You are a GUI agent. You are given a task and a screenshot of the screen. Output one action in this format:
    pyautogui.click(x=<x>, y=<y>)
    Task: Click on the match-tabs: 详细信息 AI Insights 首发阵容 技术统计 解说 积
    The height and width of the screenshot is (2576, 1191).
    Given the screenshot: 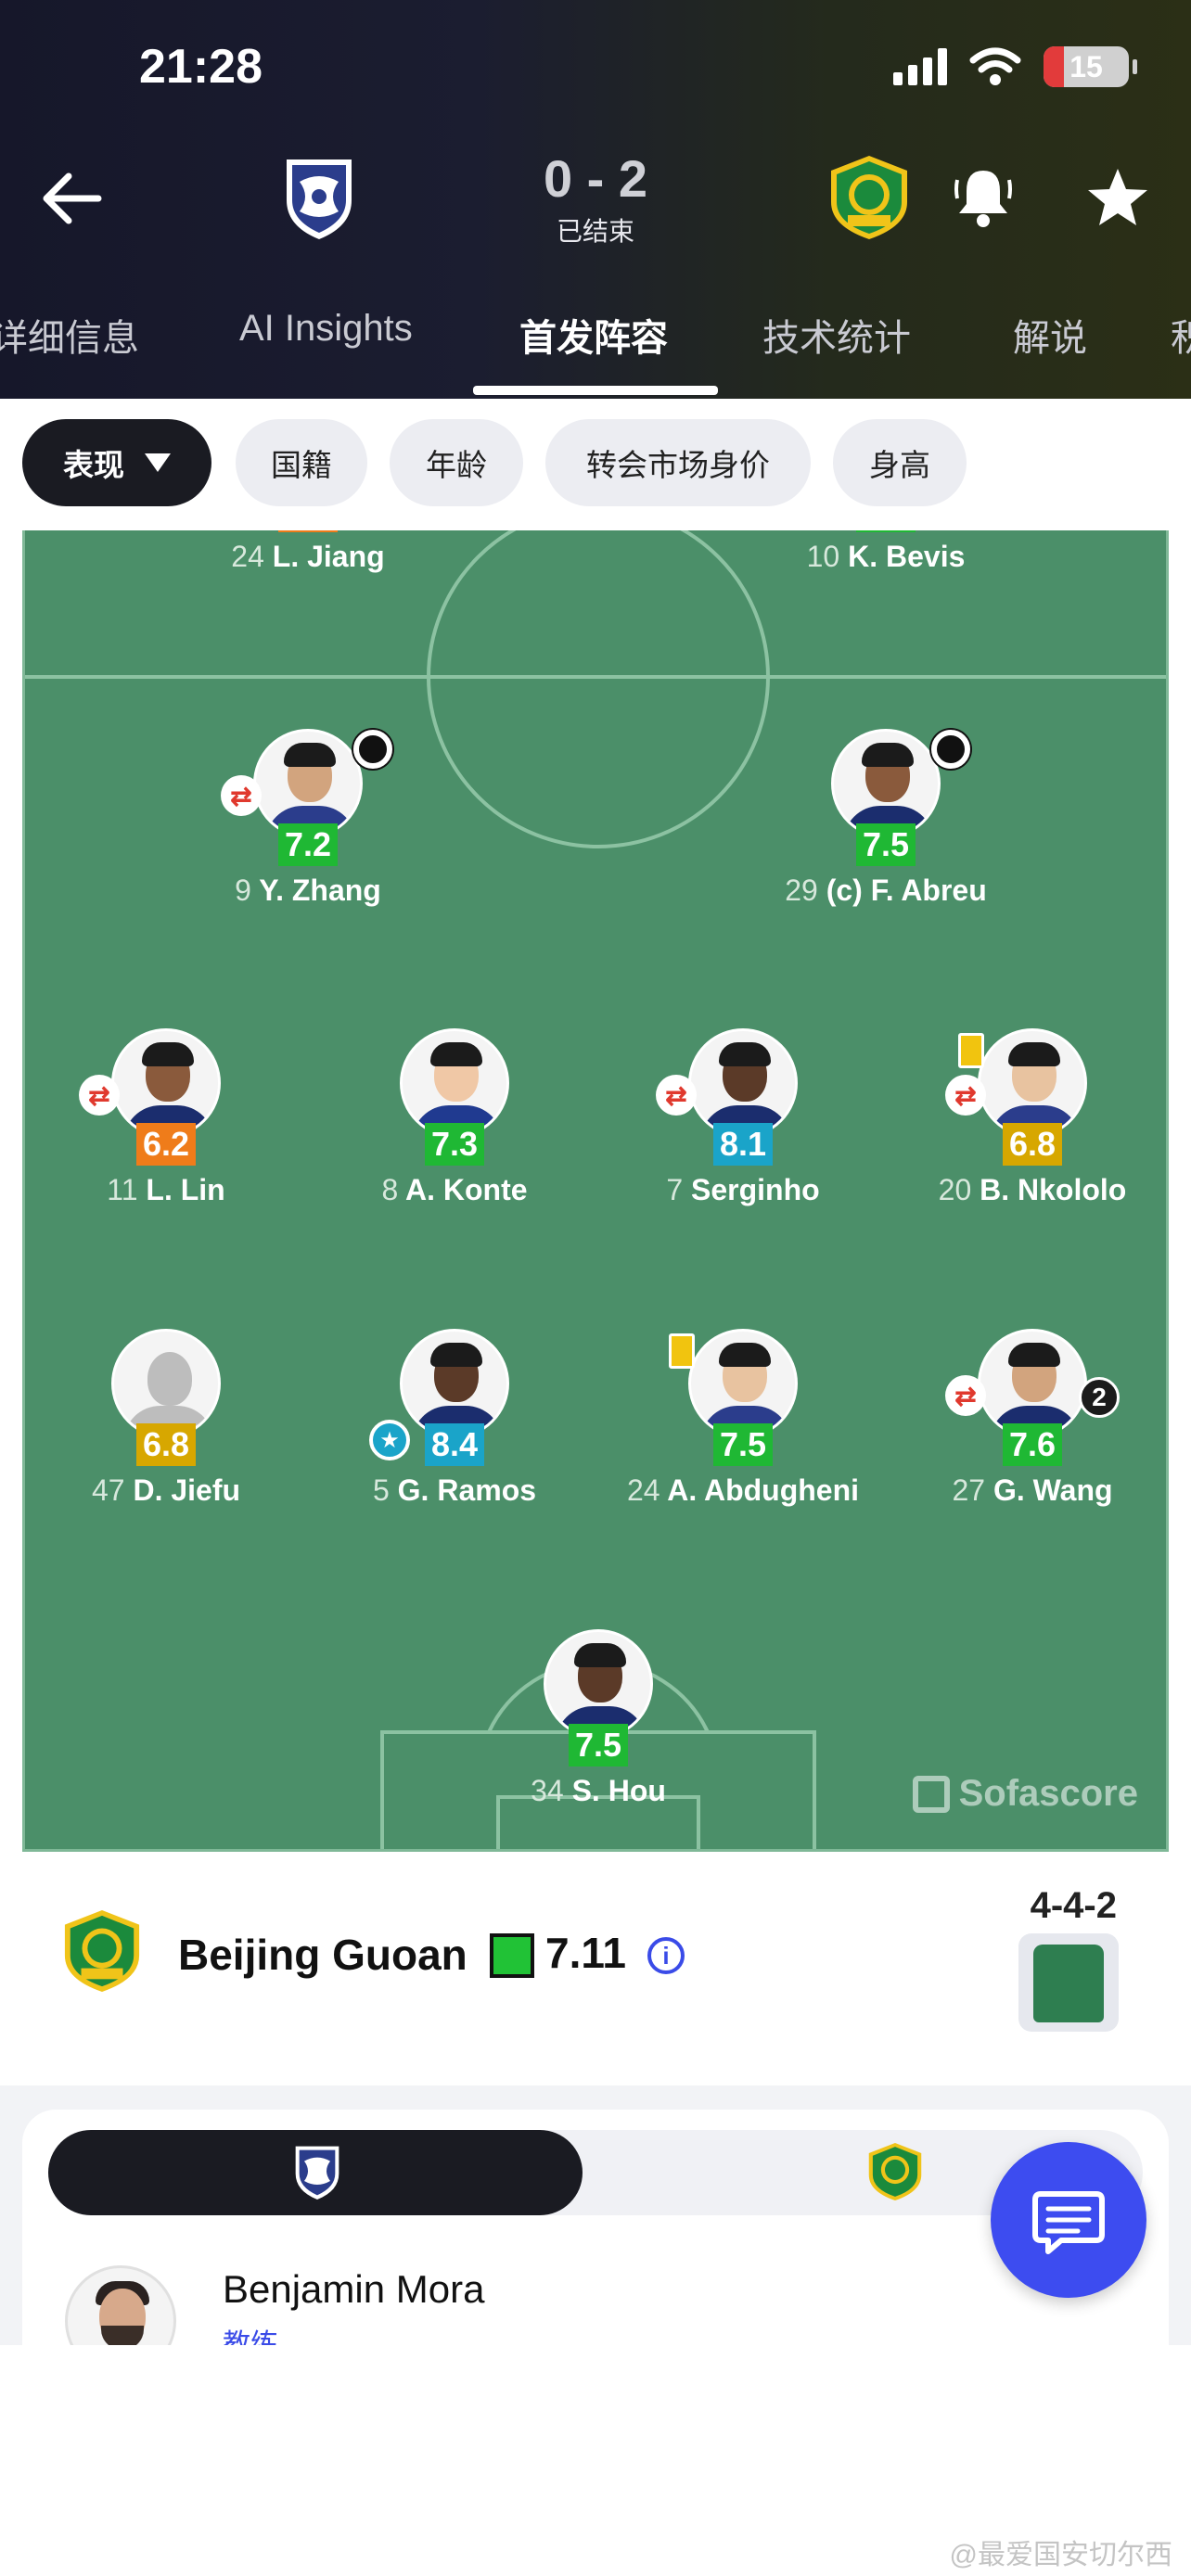 What is the action you would take?
    pyautogui.click(x=595, y=348)
    